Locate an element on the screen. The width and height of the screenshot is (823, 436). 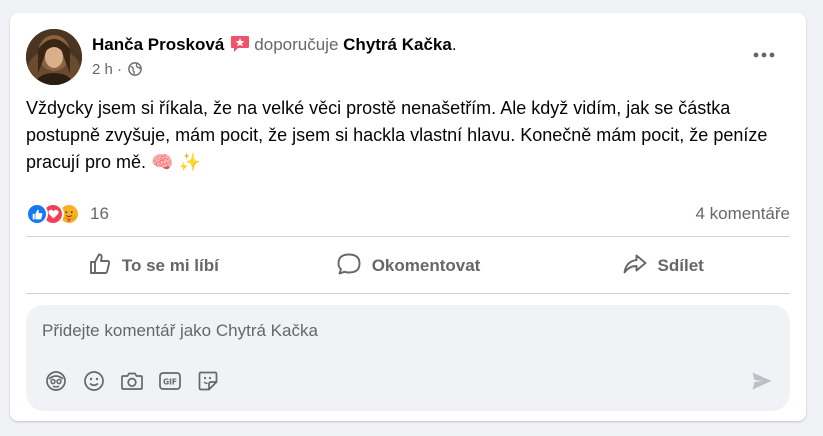
gif-icon: GIF is located at coordinates (170, 381).